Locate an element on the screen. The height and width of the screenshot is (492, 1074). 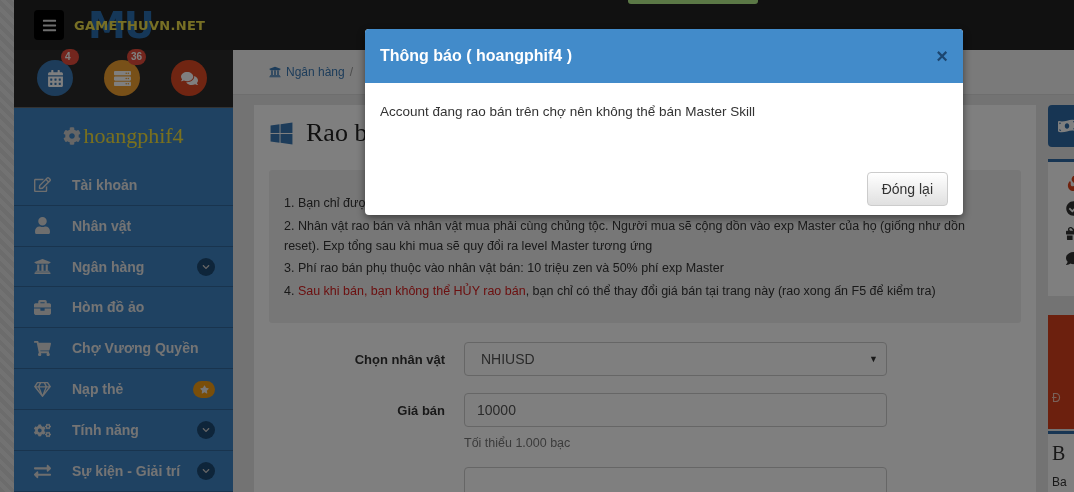
input-field is located at coordinates (675, 479).